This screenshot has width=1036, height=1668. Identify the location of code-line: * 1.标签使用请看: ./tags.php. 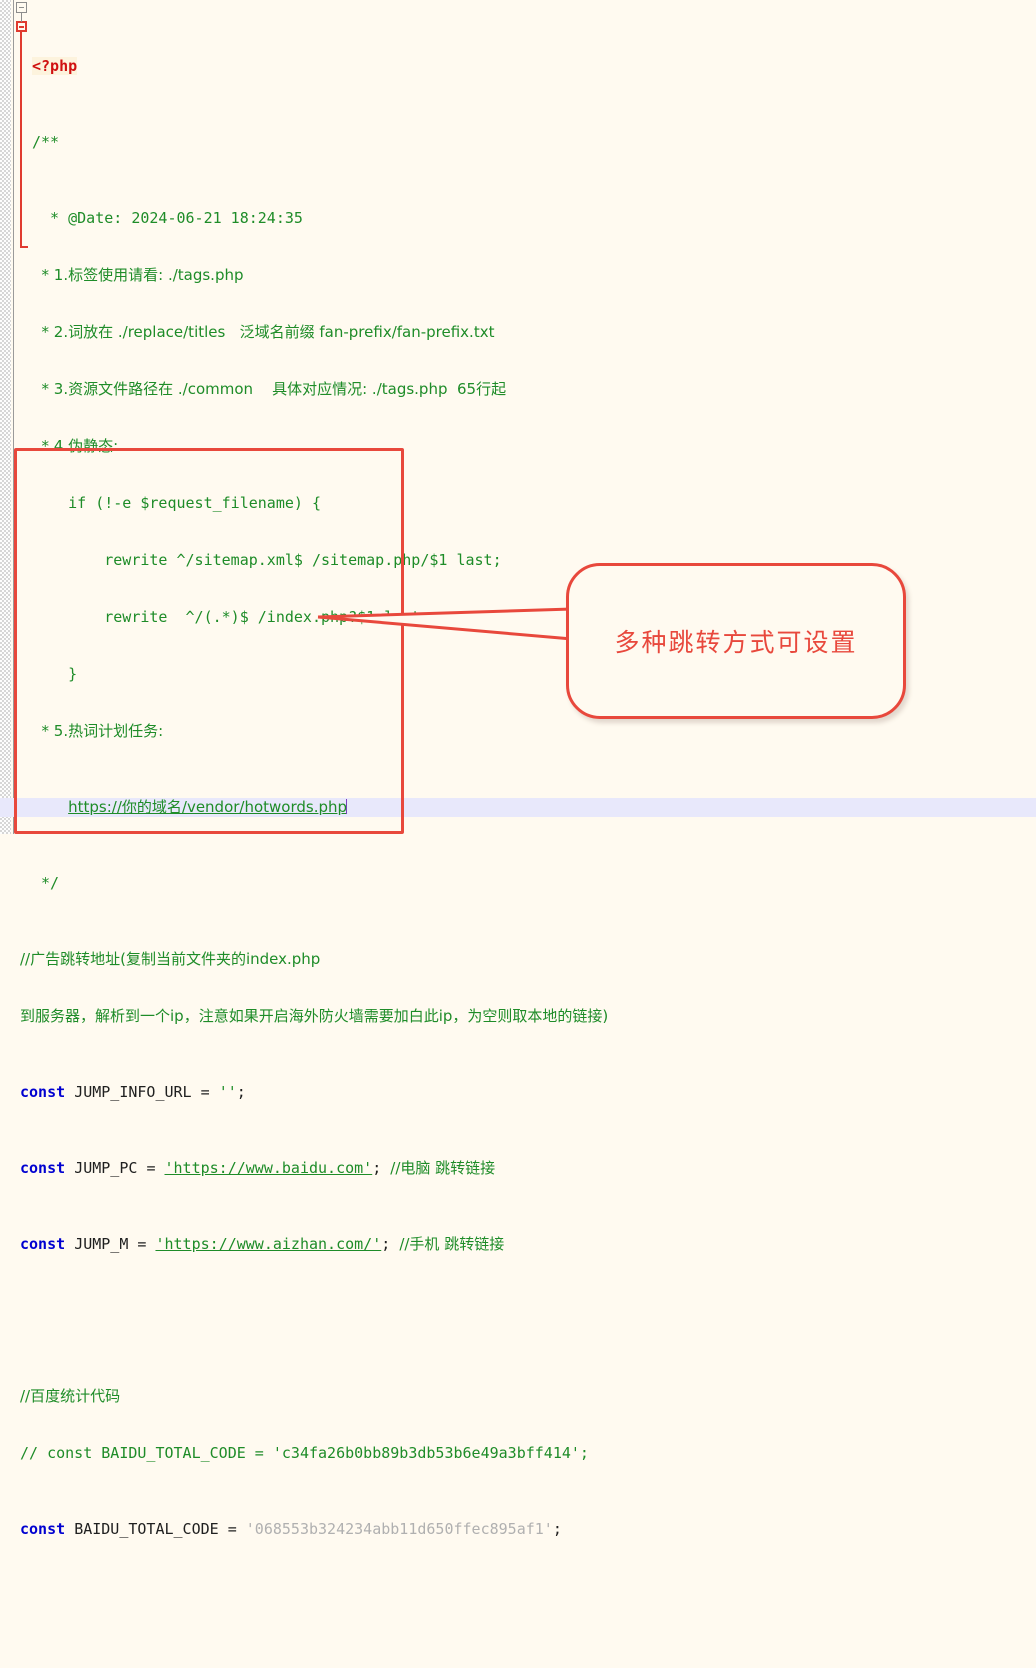
(518, 275).